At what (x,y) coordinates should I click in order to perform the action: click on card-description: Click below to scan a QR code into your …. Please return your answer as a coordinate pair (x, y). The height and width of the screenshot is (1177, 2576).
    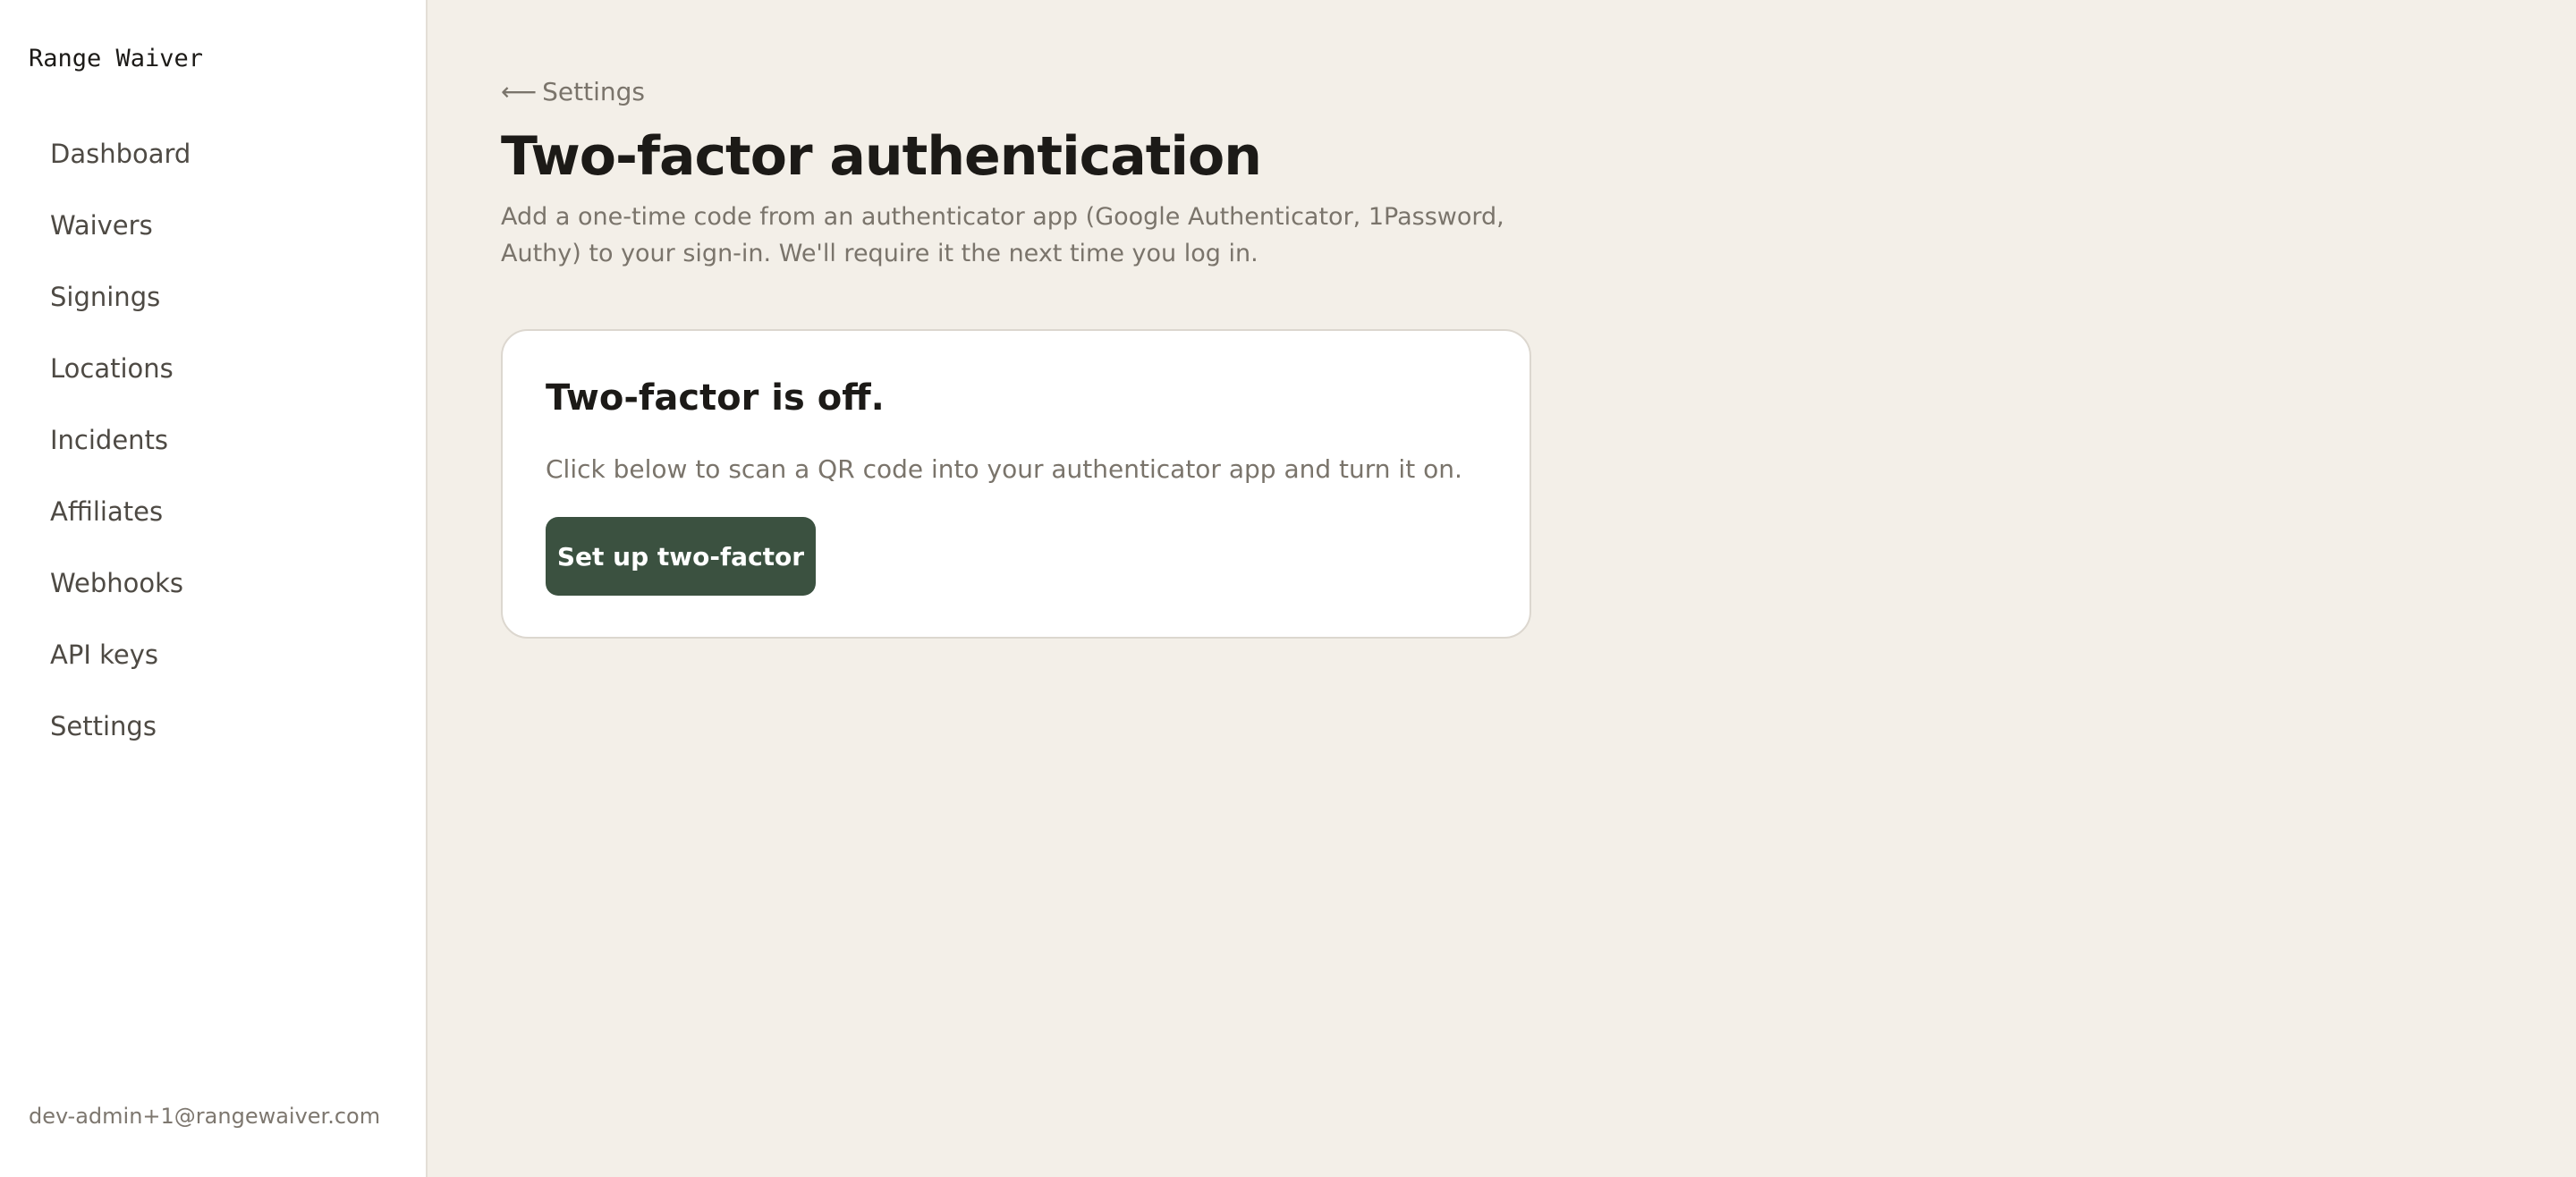
    Looking at the image, I should click on (1004, 469).